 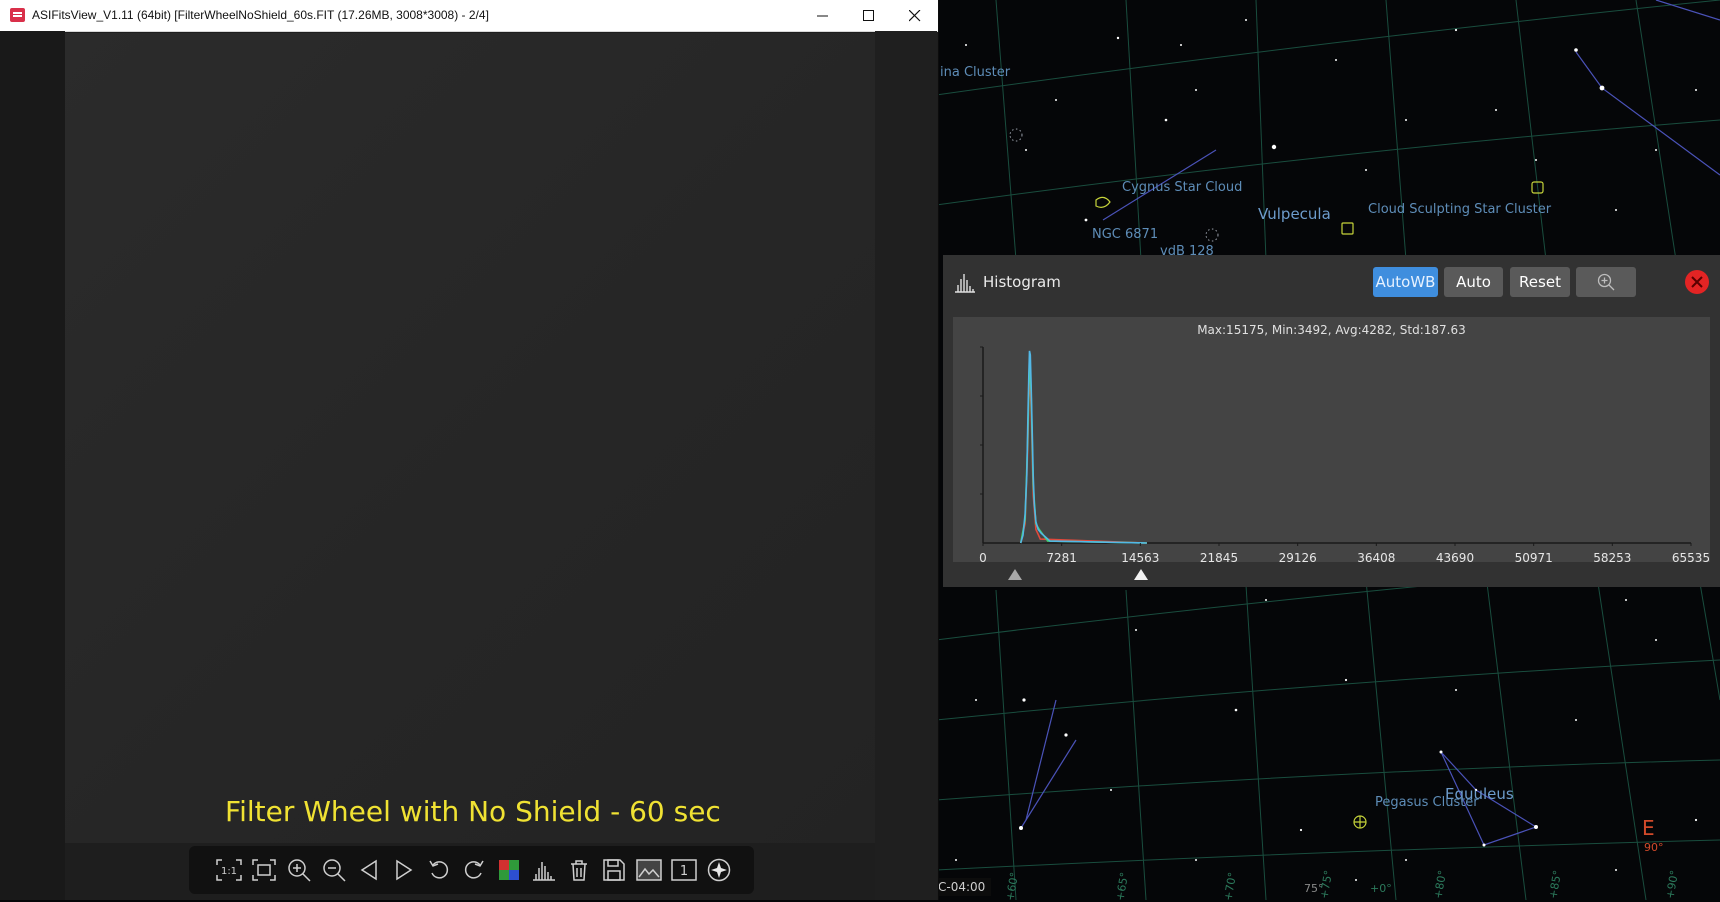 I want to click on x-tick-label: 36408, so click(x=1376, y=558).